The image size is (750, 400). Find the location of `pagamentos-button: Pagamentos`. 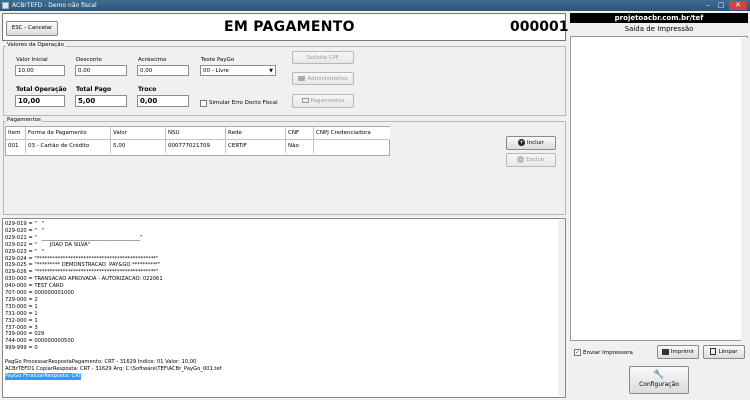

pagamentos-button: Pagamentos is located at coordinates (323, 101).